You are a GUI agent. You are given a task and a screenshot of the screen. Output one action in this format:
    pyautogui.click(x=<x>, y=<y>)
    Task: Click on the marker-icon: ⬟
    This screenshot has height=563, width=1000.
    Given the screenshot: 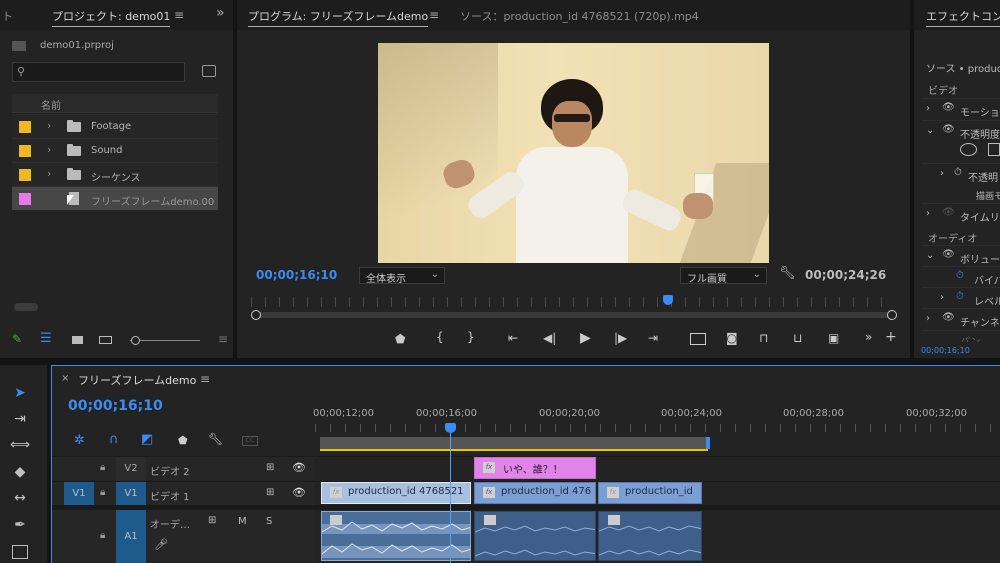 What is the action you would take?
    pyautogui.click(x=400, y=339)
    